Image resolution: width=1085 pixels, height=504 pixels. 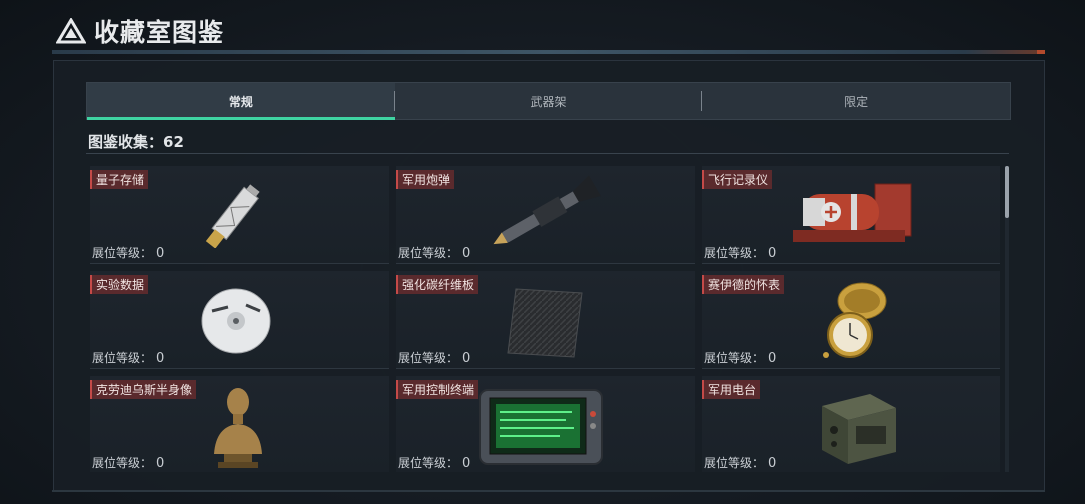 What do you see at coordinates (136, 142) in the screenshot?
I see `collection-count: 图鉴收集：62` at bounding box center [136, 142].